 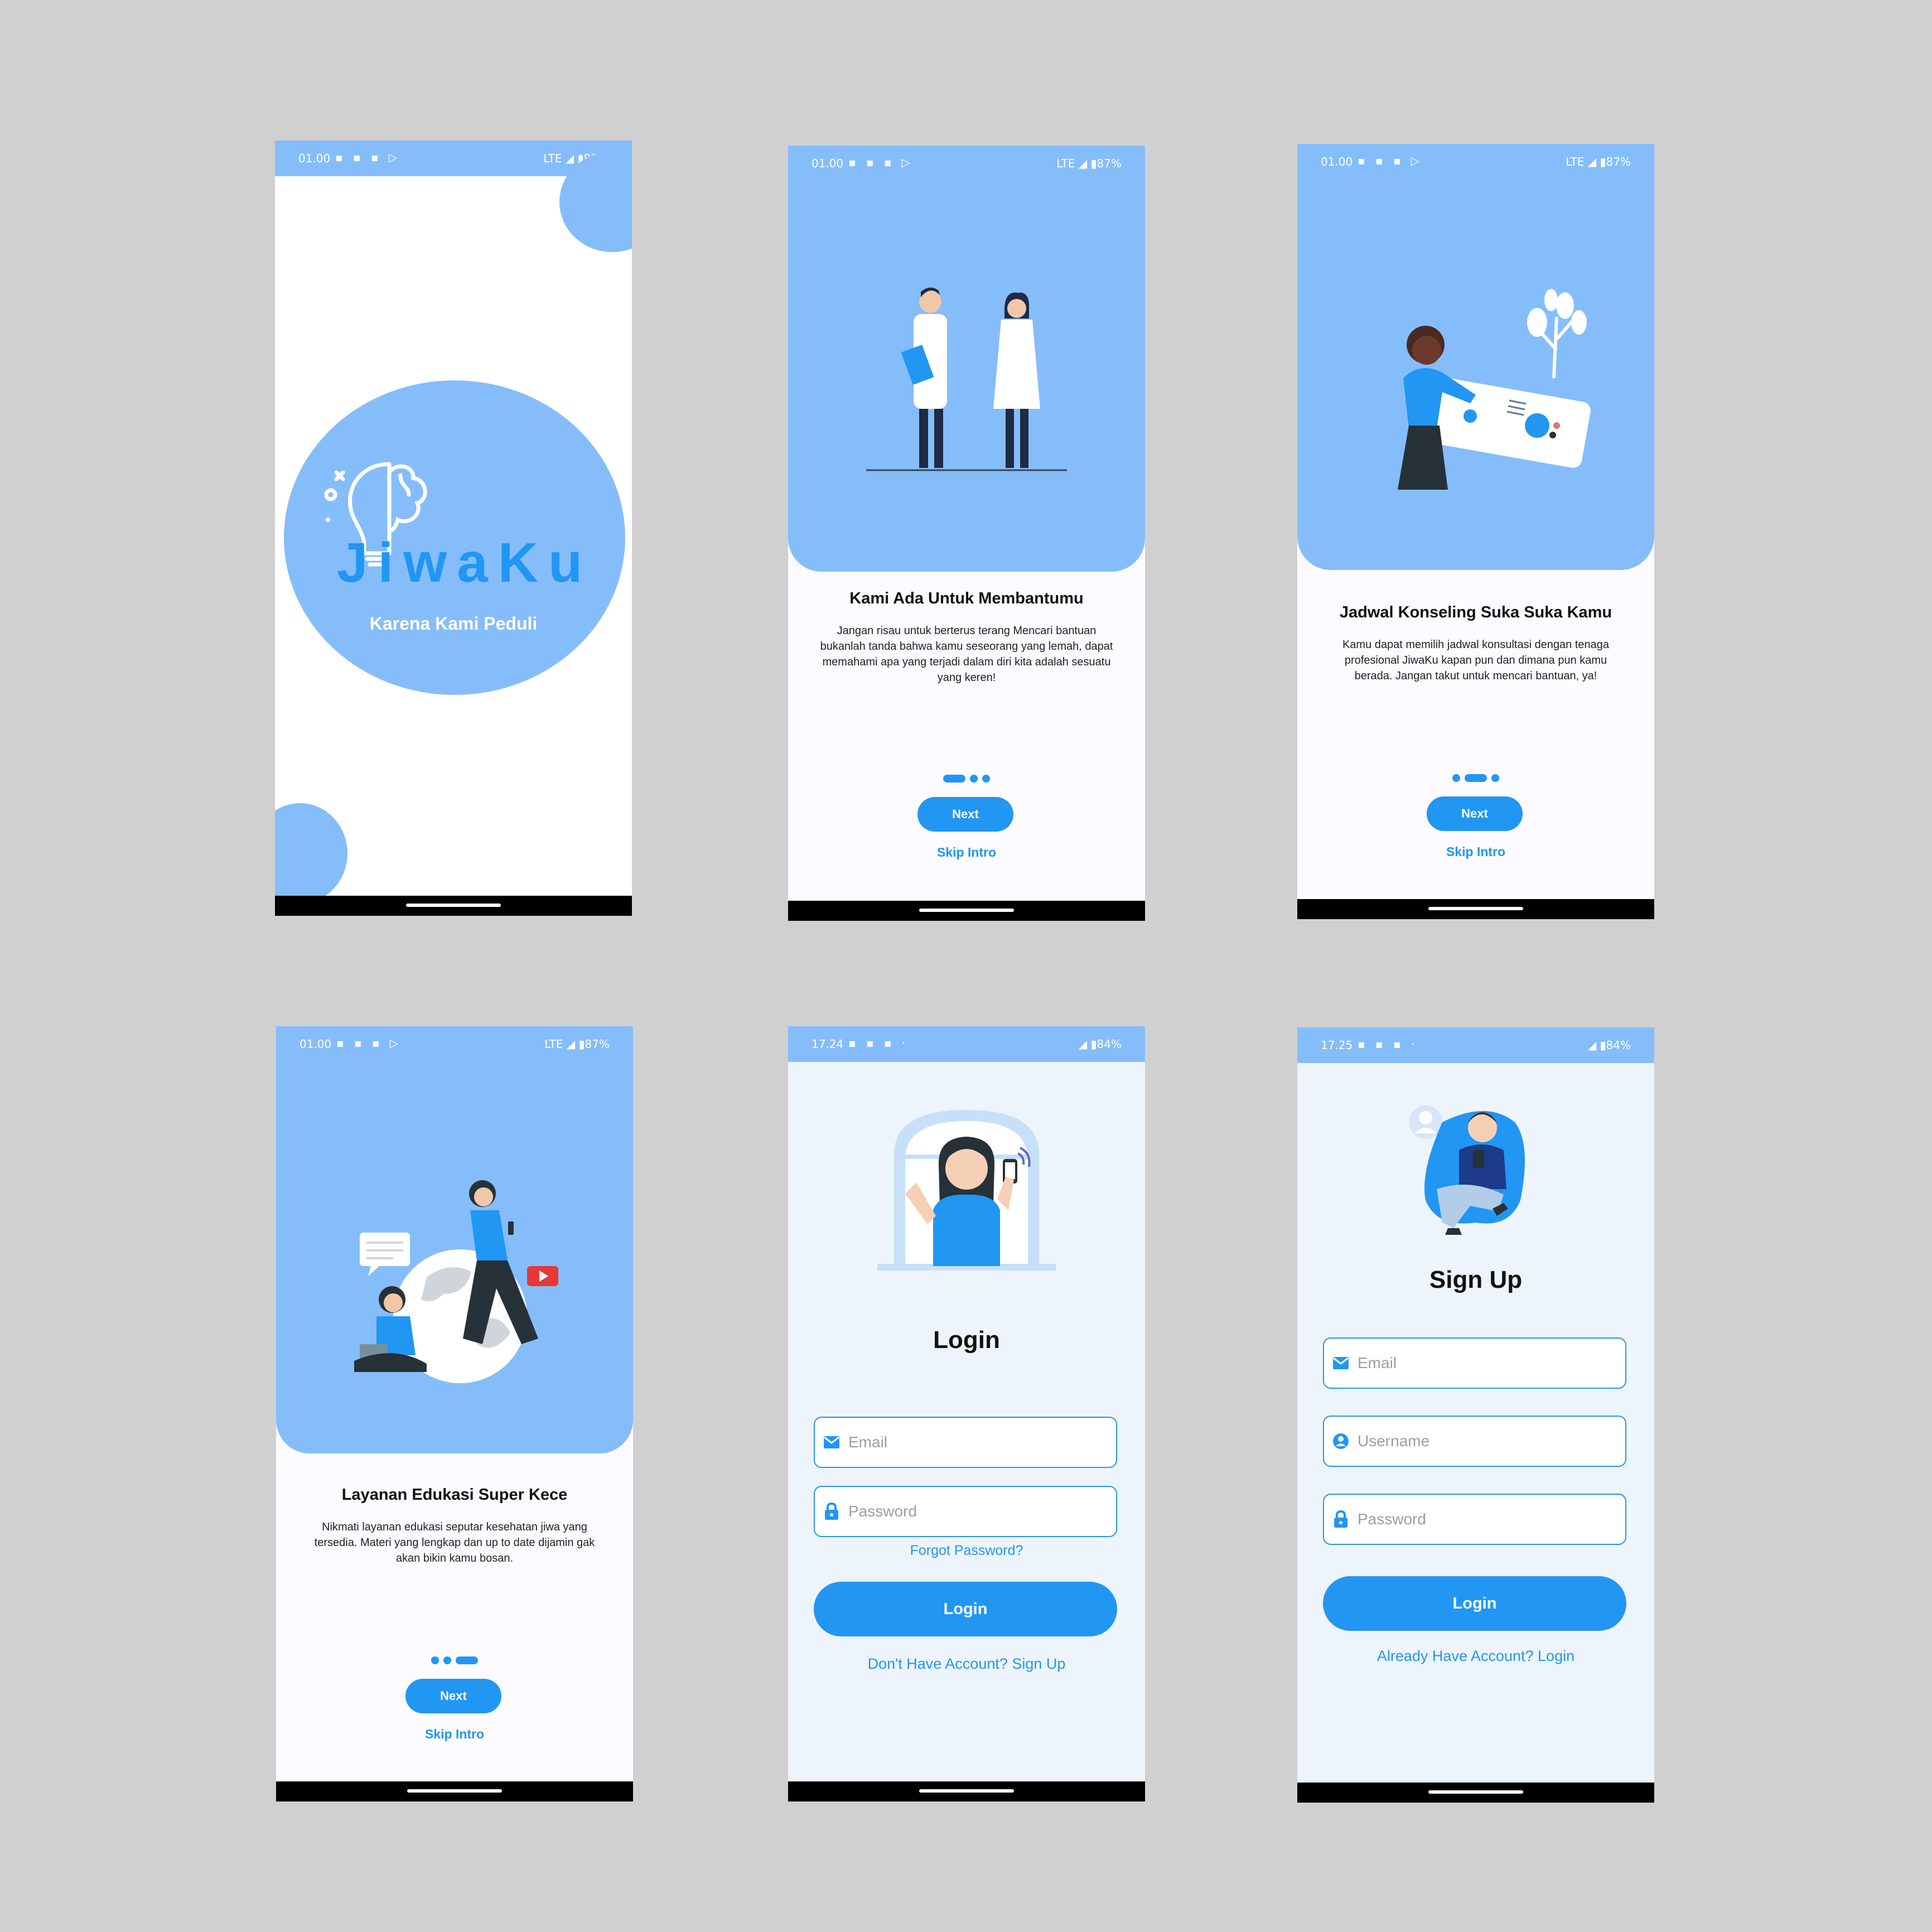 What do you see at coordinates (1394, 1441) in the screenshot?
I see `username-placeholder: Username` at bounding box center [1394, 1441].